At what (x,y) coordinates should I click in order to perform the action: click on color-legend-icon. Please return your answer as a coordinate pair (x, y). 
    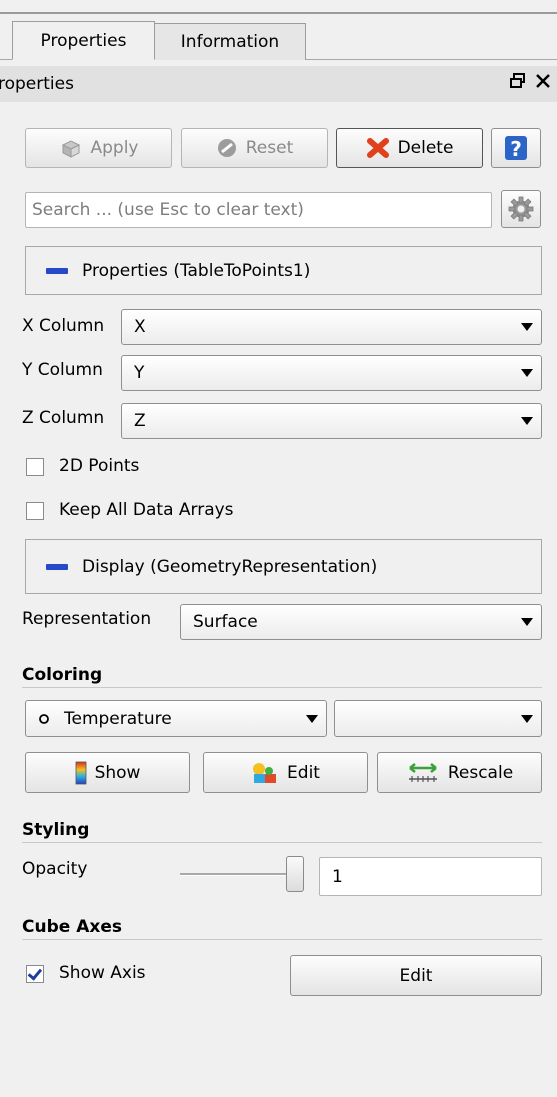
    Looking at the image, I should click on (81, 773).